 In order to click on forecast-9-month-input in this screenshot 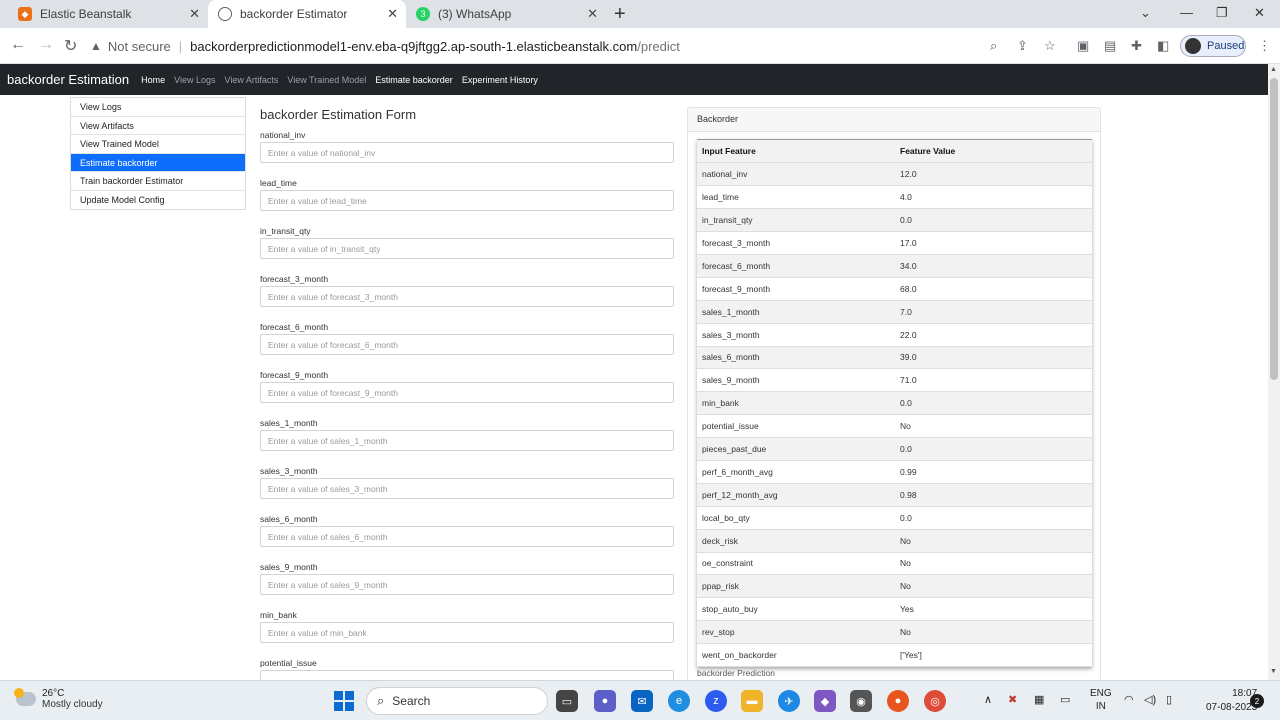, I will do `click(467, 392)`.